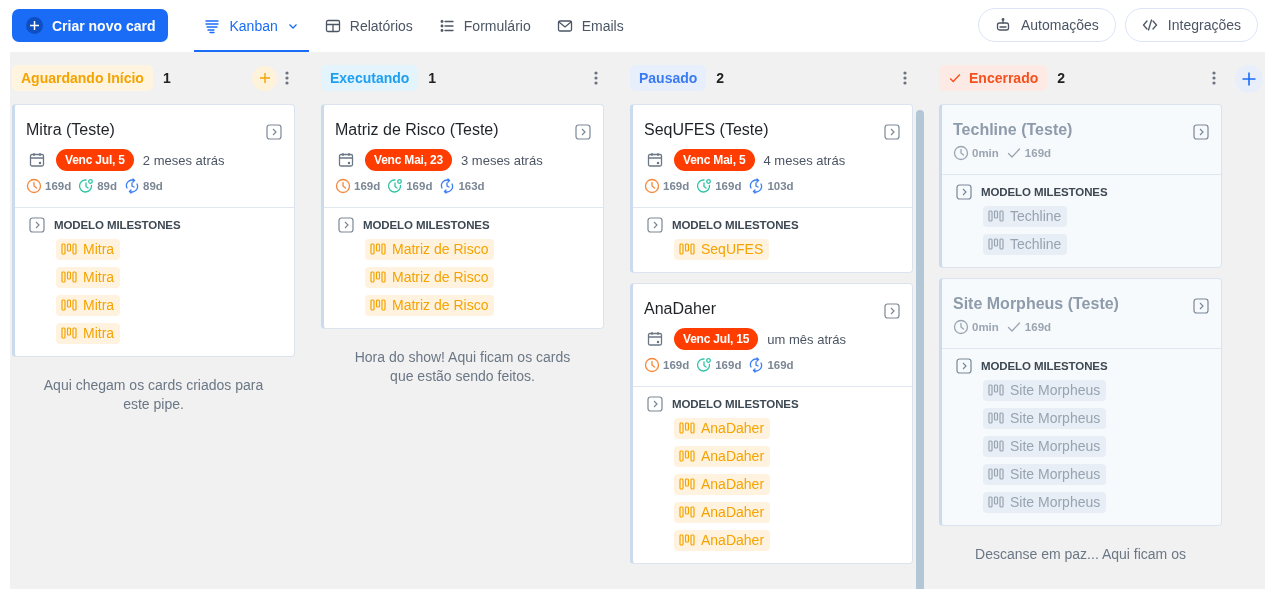 The width and height of the screenshot is (1270, 589). I want to click on due-badge: Venc Jul, 15, so click(716, 339).